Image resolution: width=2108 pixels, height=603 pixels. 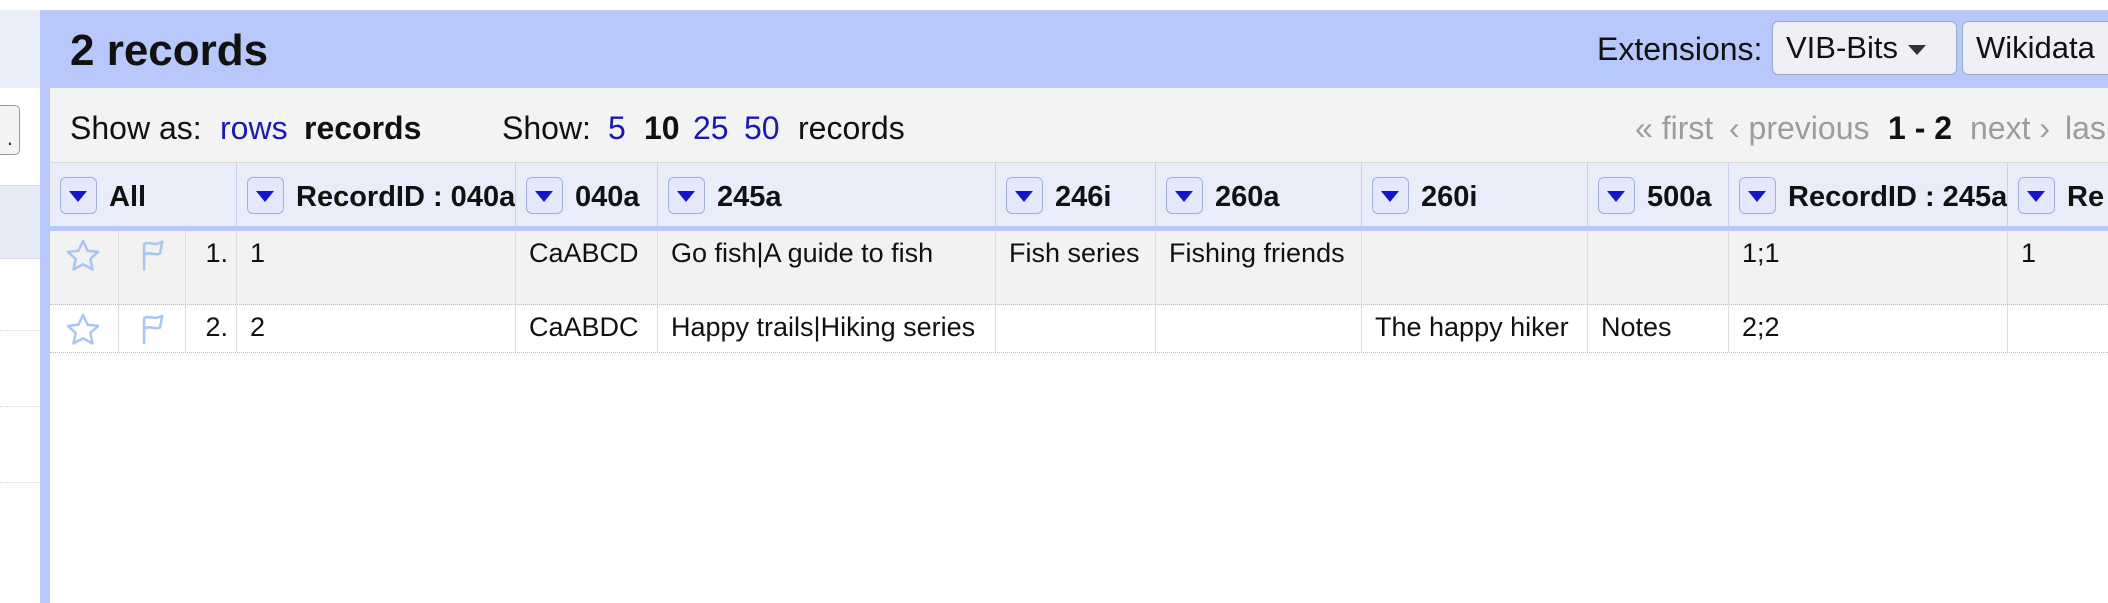 What do you see at coordinates (2010, 128) in the screenshot?
I see `pager-next-link: next ›` at bounding box center [2010, 128].